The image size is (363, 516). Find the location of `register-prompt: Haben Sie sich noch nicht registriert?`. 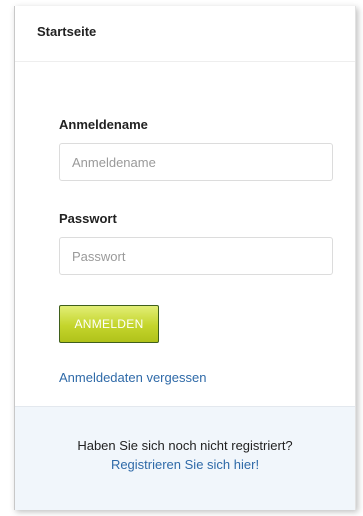

register-prompt: Haben Sie sich noch nicht registriert? is located at coordinates (185, 445).